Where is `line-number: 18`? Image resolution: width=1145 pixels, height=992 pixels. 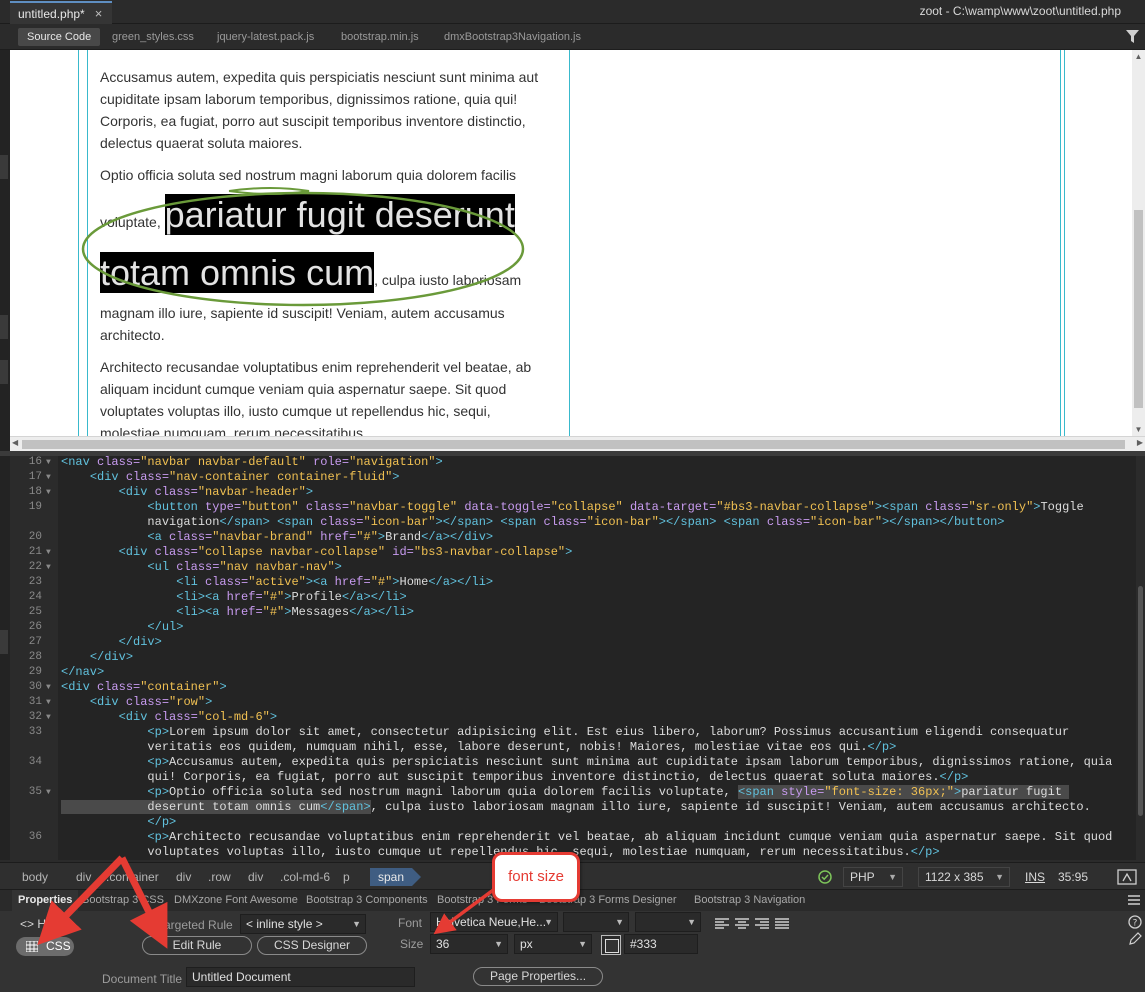
line-number: 18 is located at coordinates (35, 492).